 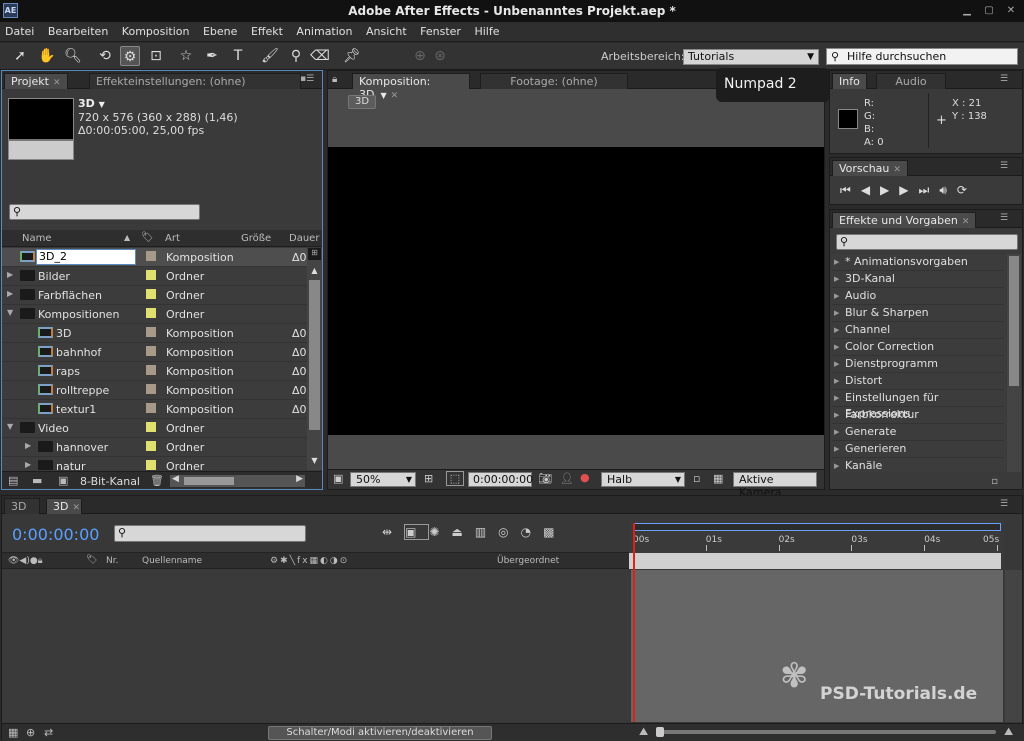 I want to click on show-snapshot-icon: 👤︎, so click(x=567, y=478).